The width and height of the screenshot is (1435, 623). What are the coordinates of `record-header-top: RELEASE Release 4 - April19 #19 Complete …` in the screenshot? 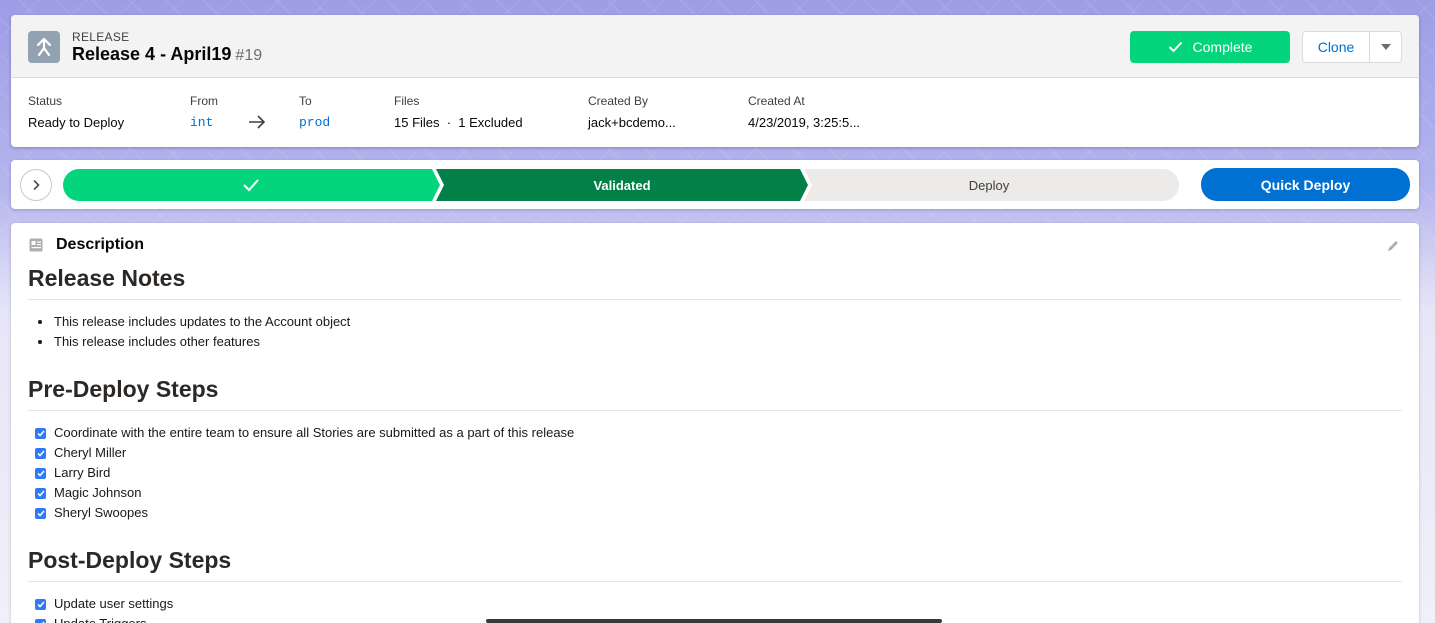 It's located at (715, 46).